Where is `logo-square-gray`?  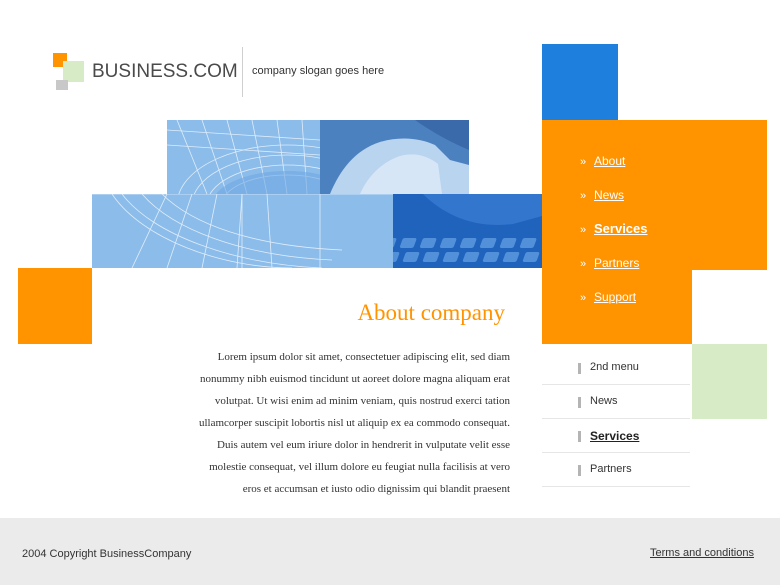
logo-square-gray is located at coordinates (62, 85).